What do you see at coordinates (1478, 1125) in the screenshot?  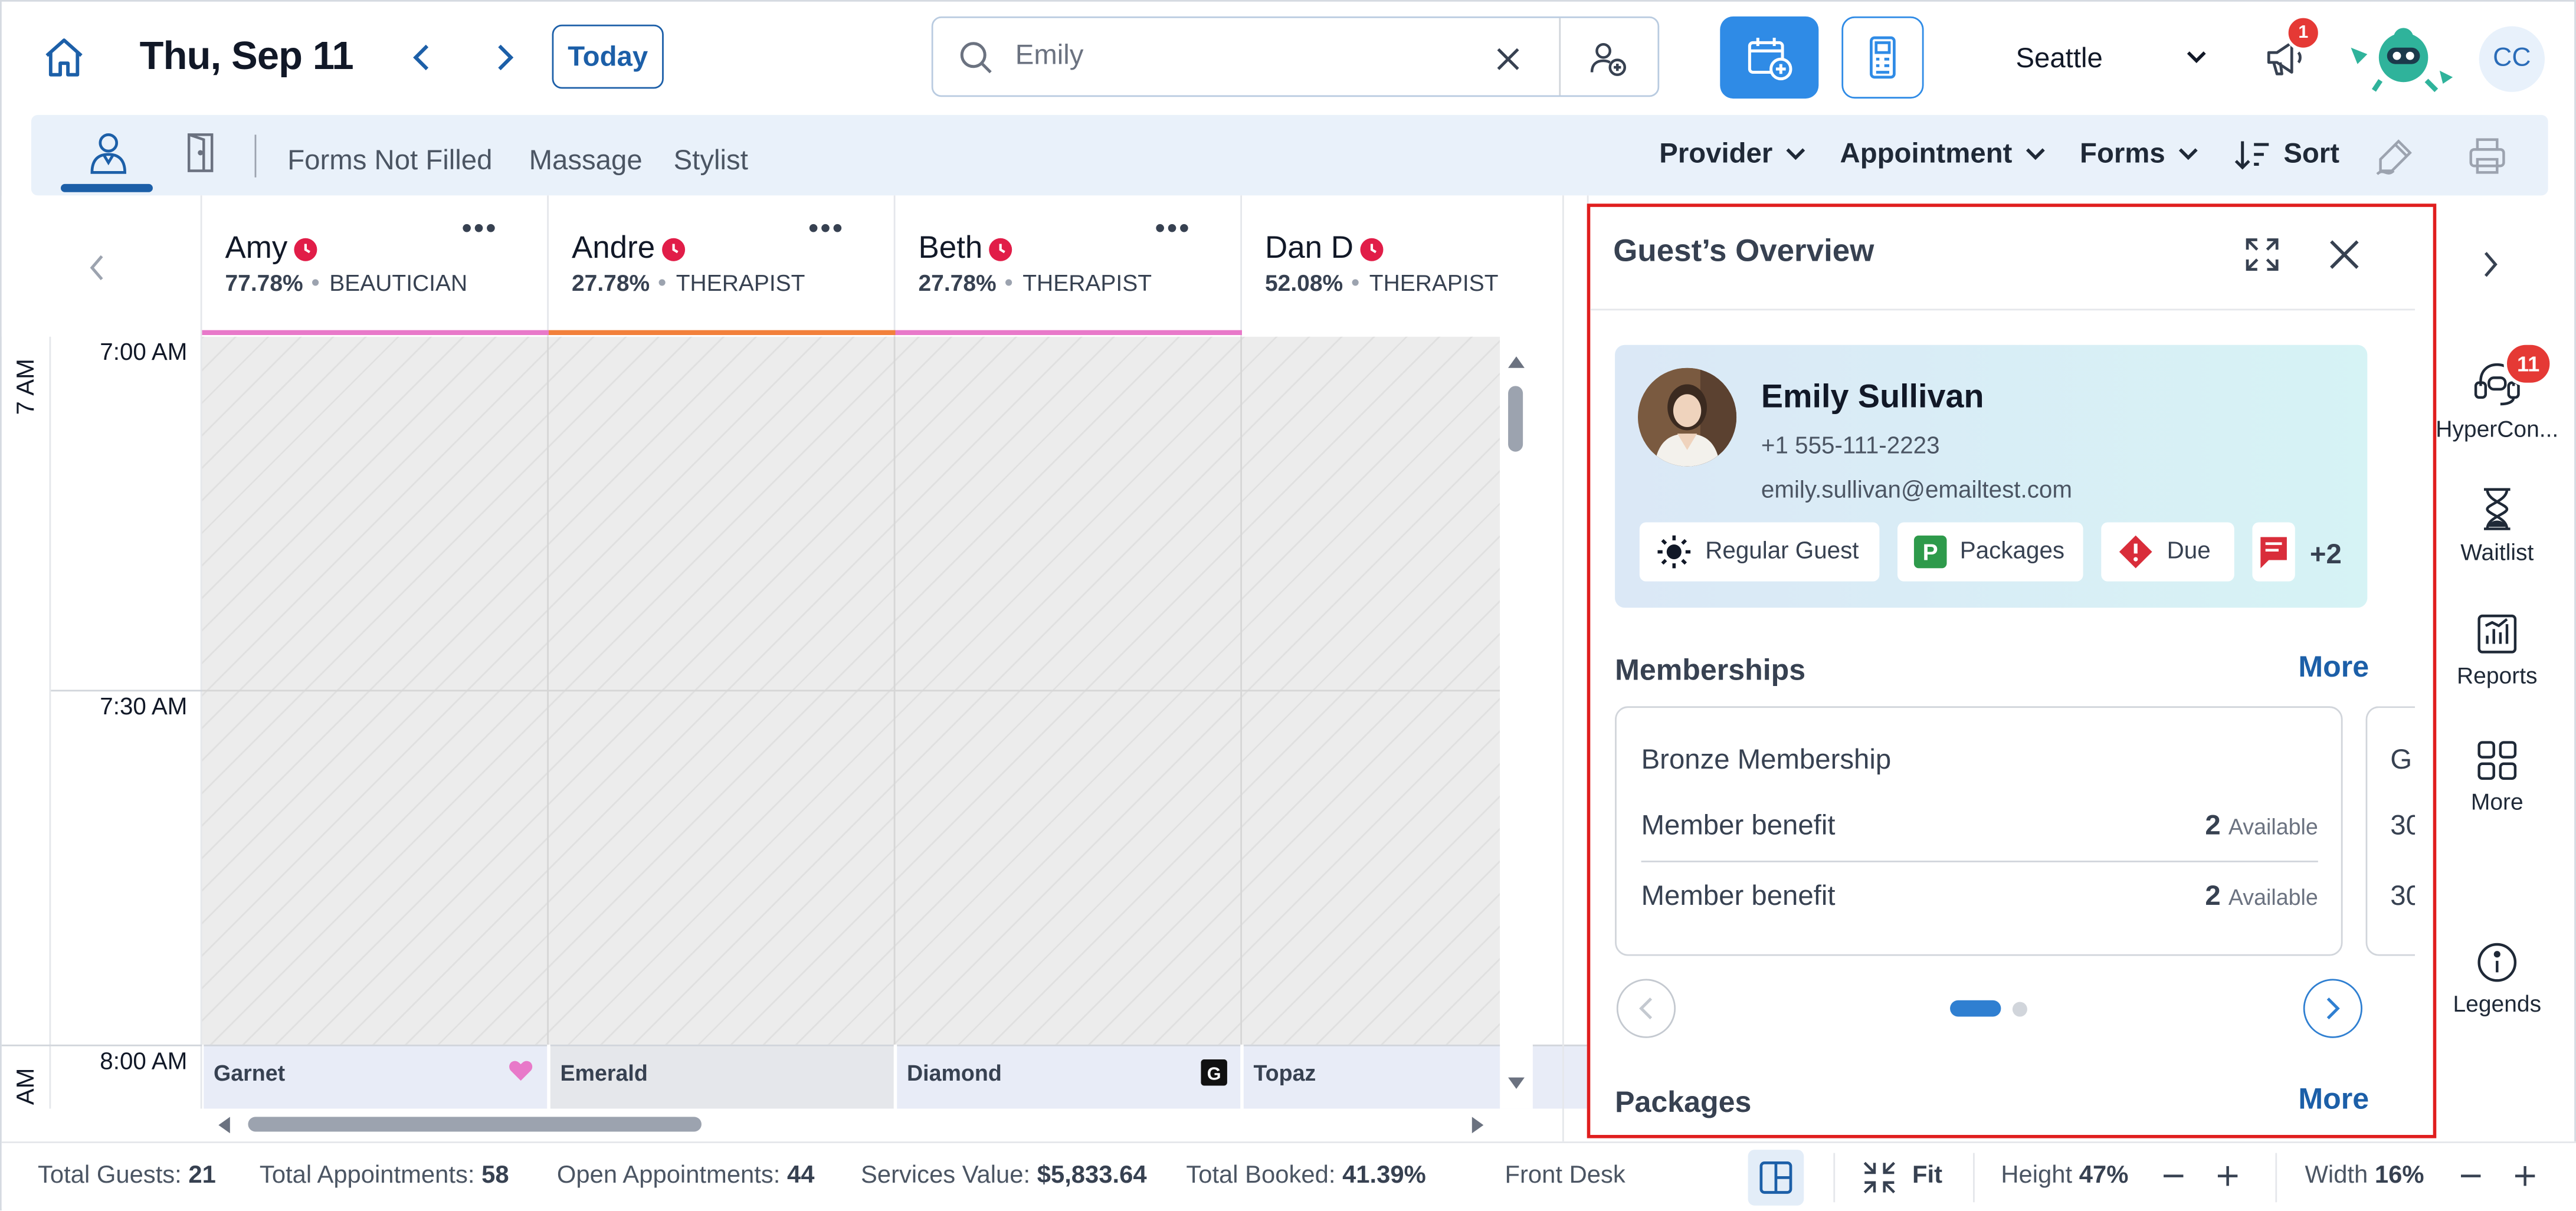 I see `scroll-right-arrow-icon` at bounding box center [1478, 1125].